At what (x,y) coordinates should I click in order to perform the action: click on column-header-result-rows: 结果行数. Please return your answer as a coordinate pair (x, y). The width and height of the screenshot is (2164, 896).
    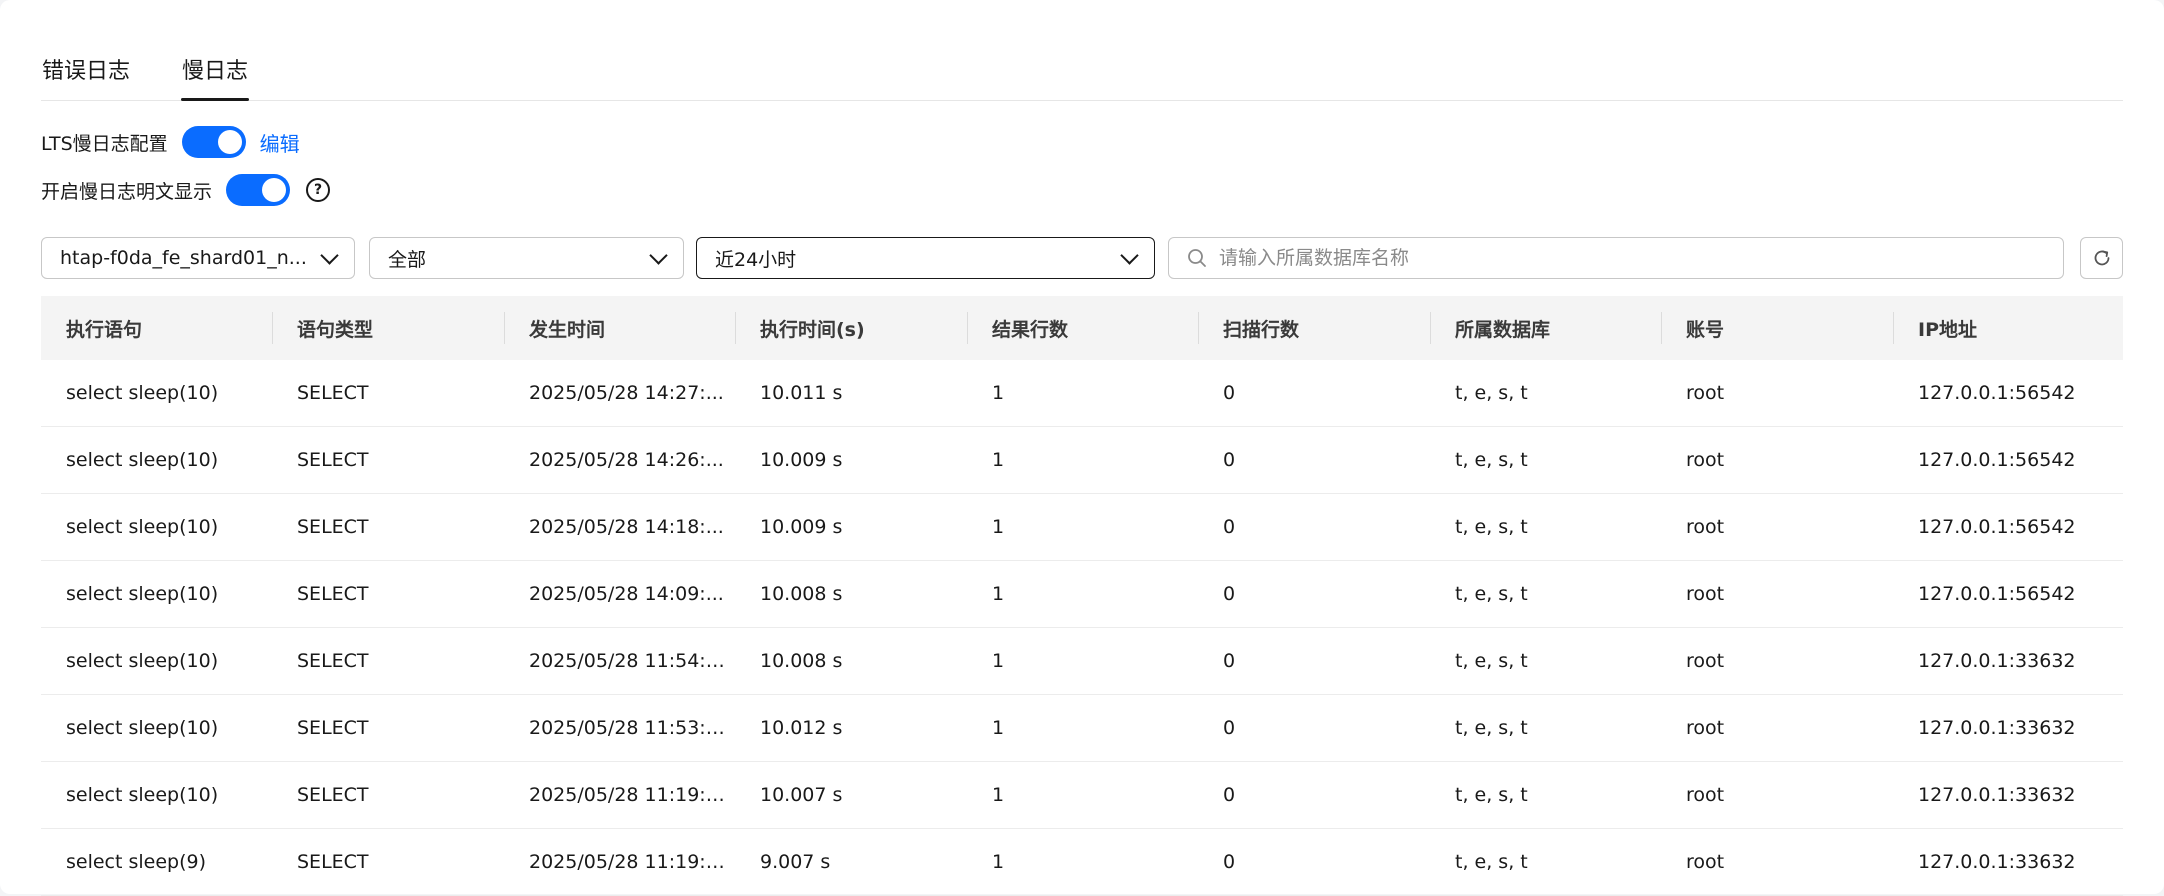
    Looking at the image, I should click on (1082, 328).